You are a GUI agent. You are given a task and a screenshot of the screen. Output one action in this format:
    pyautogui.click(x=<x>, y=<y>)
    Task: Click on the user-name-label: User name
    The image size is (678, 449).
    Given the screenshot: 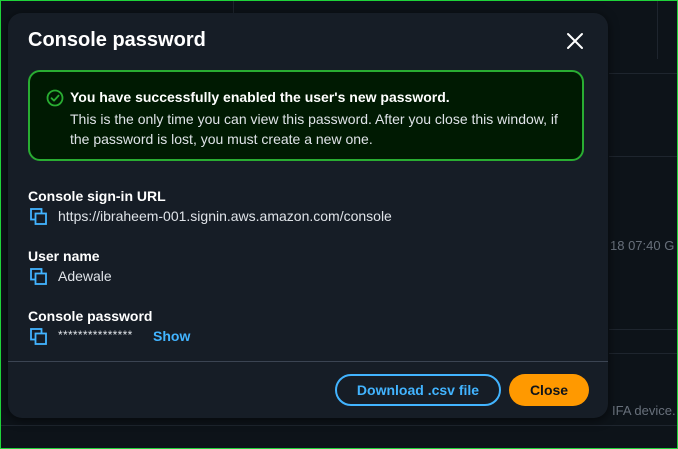 What is the action you would take?
    pyautogui.click(x=64, y=256)
    